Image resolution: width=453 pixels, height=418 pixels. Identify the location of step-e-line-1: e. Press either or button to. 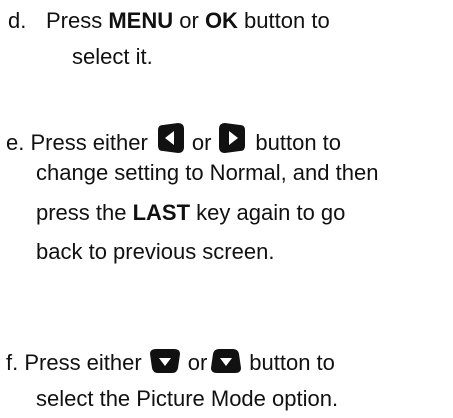
(173, 138).